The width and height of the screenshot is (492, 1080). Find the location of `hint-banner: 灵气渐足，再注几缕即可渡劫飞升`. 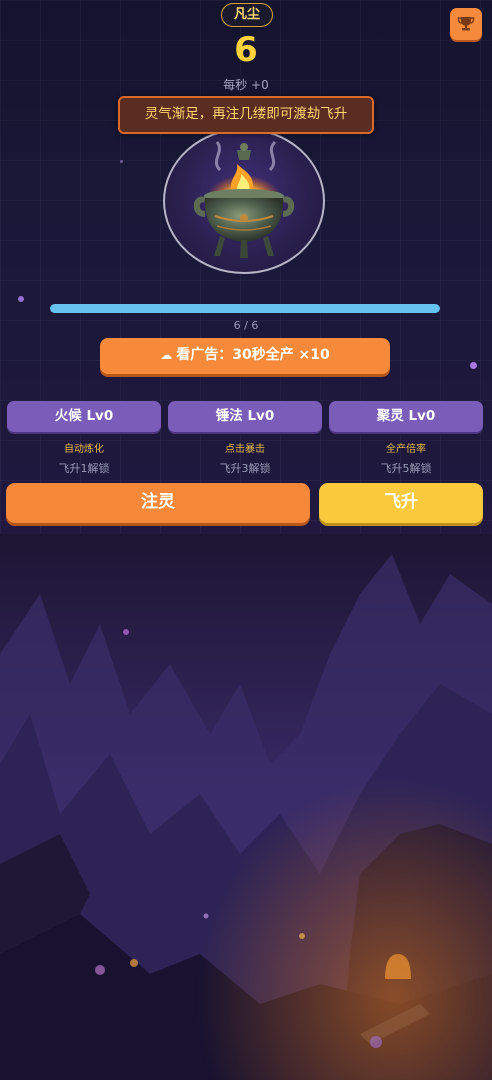

hint-banner: 灵气渐足，再注几缕即可渡劫飞升 is located at coordinates (246, 115).